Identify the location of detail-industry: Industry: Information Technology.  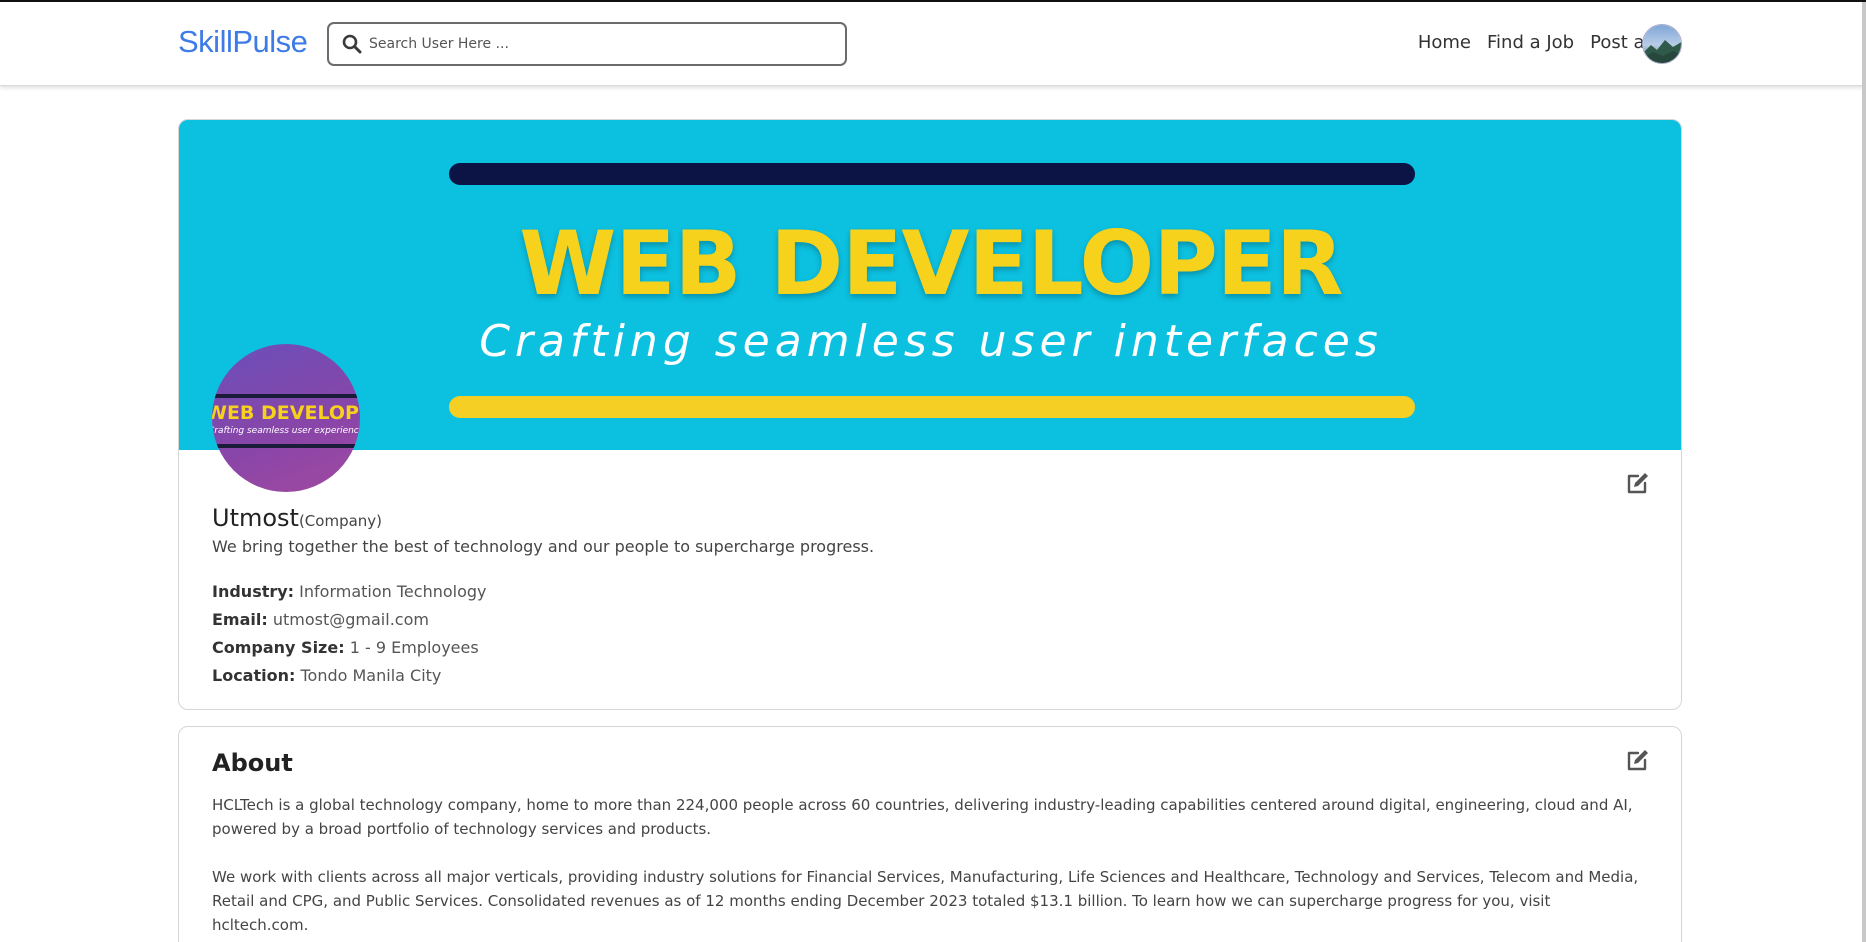
(349, 592).